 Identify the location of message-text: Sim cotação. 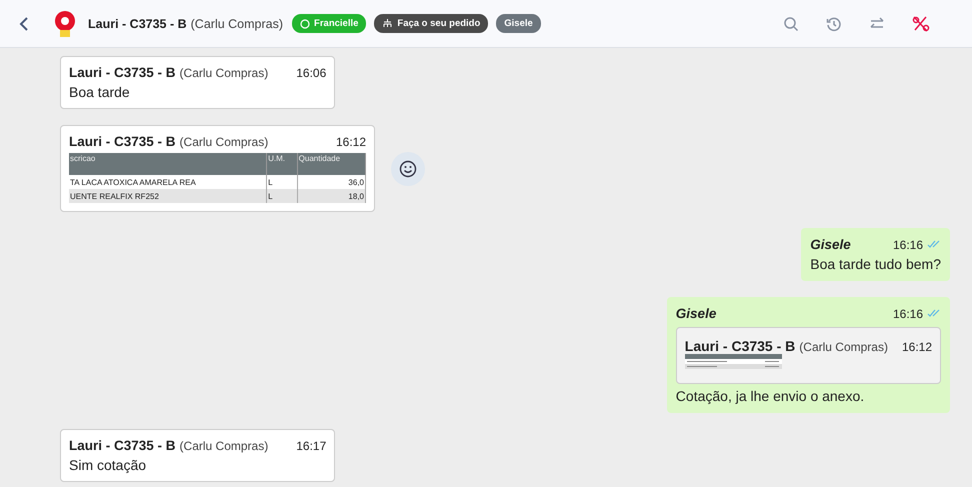
(108, 465).